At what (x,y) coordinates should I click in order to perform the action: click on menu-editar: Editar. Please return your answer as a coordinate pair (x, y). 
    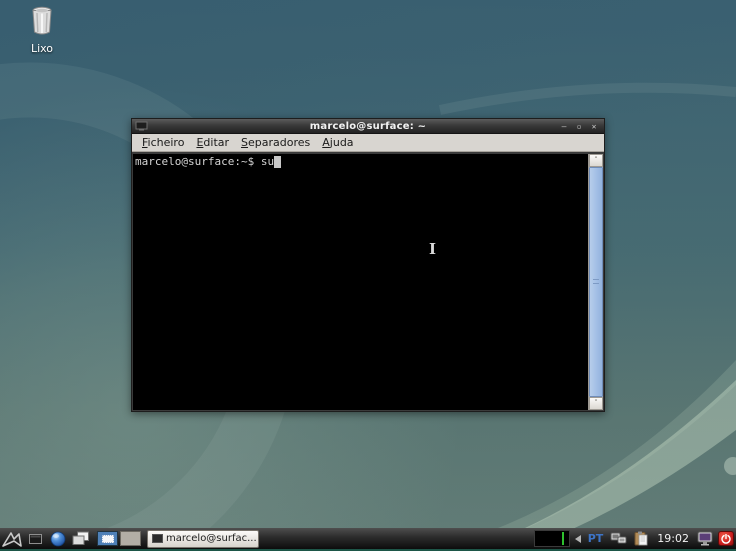
    Looking at the image, I should click on (212, 142).